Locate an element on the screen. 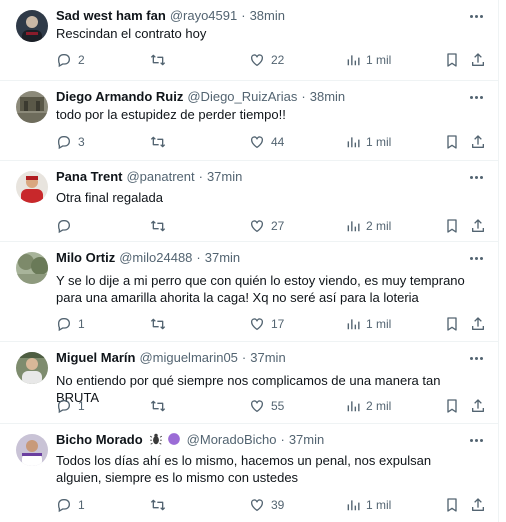  like-button: 39 is located at coordinates (266, 505).